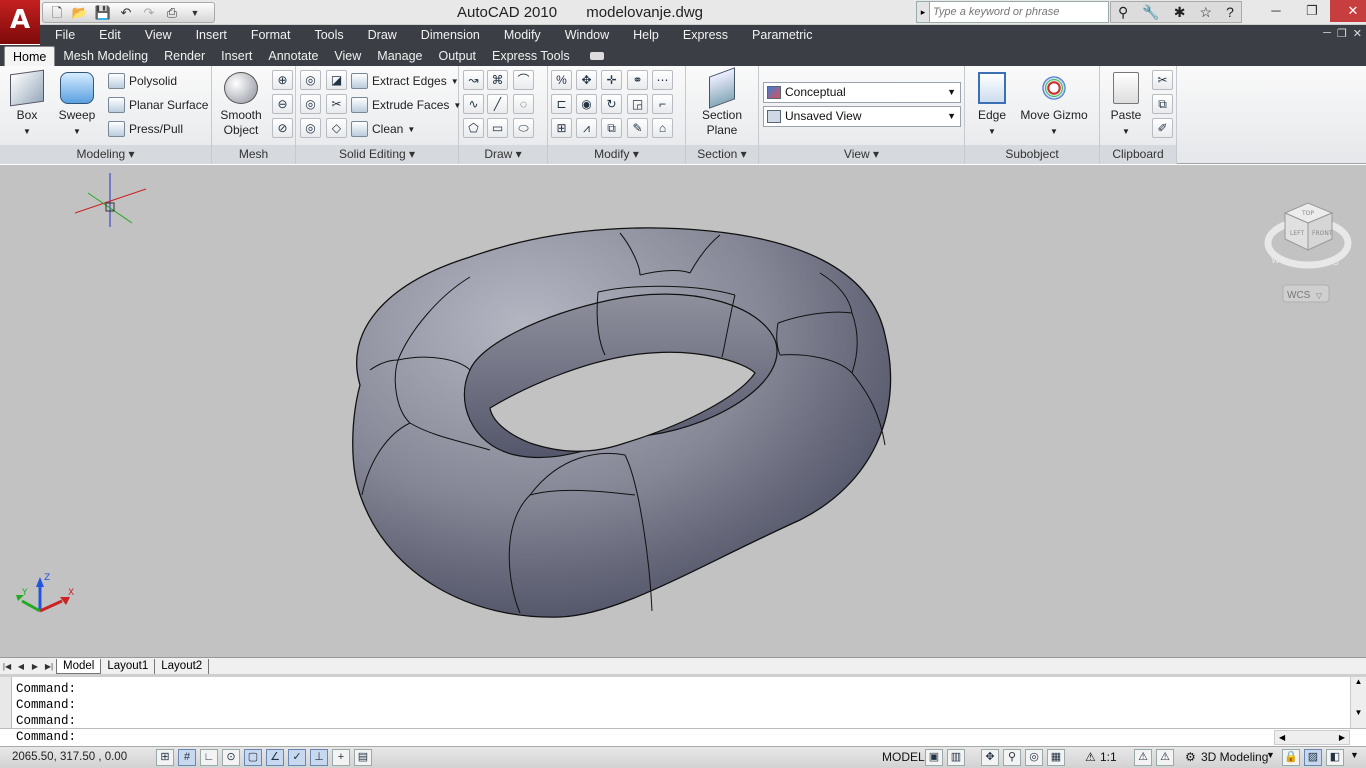 The image size is (1366, 768). Describe the element at coordinates (282, 104) in the screenshot. I see `smooth-less-icon: ⊖` at that location.